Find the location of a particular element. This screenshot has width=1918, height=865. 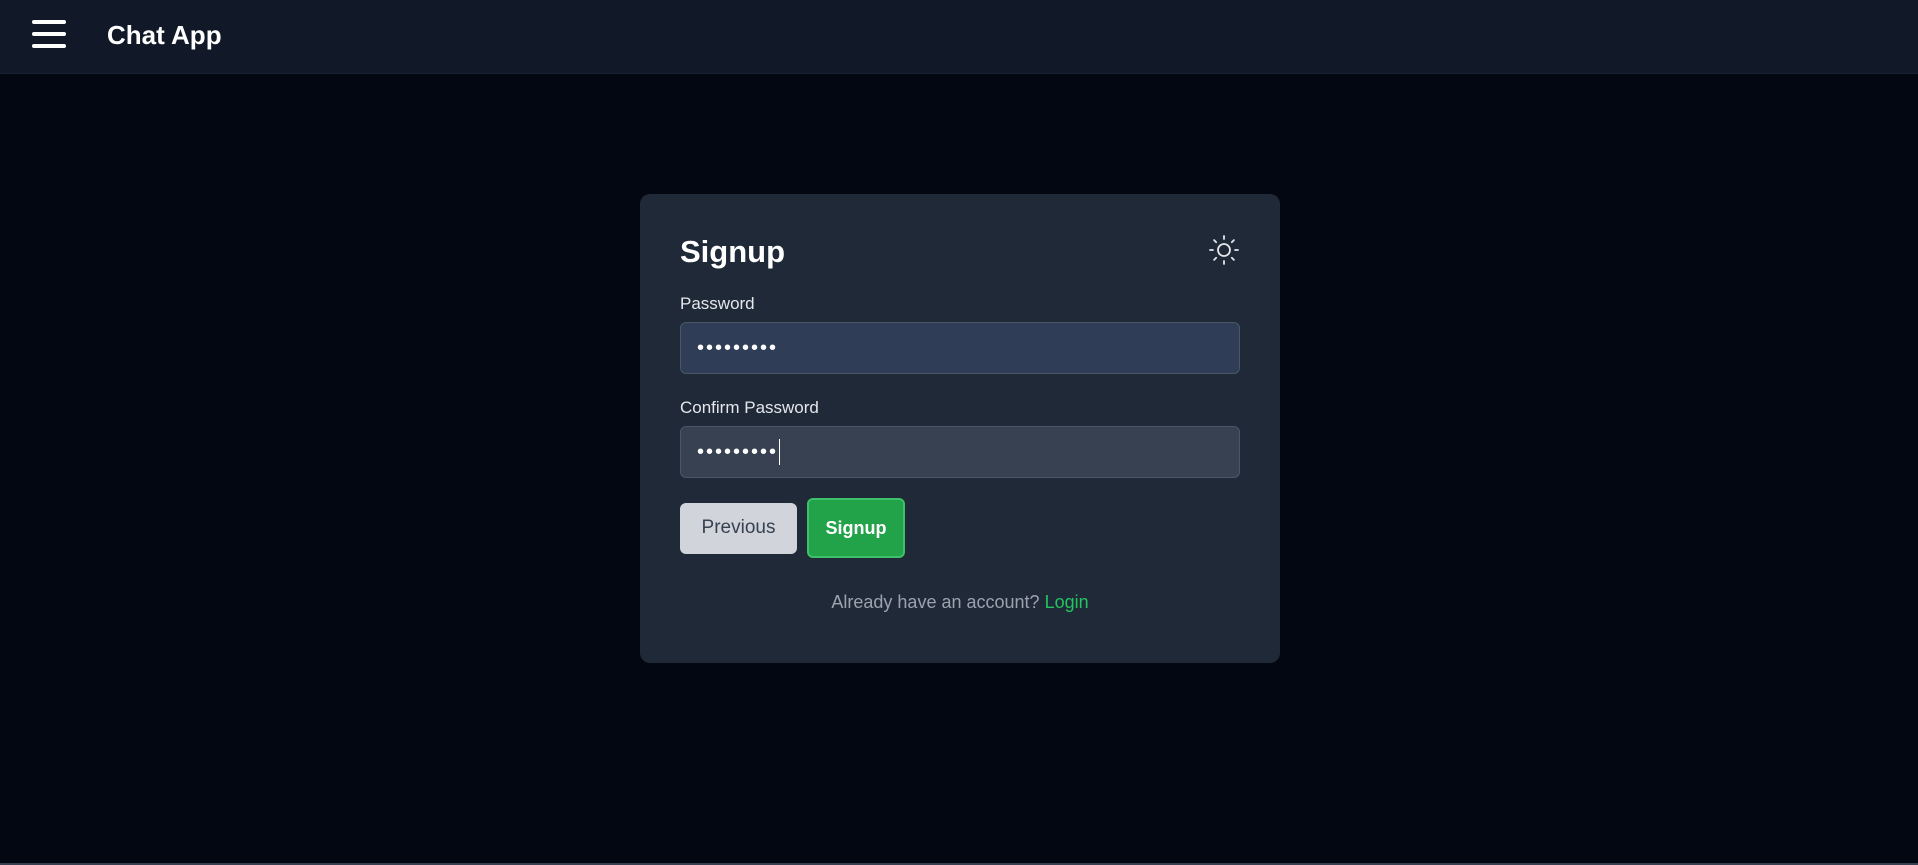

confirm-password-value: ••••••••• is located at coordinates (738, 451).